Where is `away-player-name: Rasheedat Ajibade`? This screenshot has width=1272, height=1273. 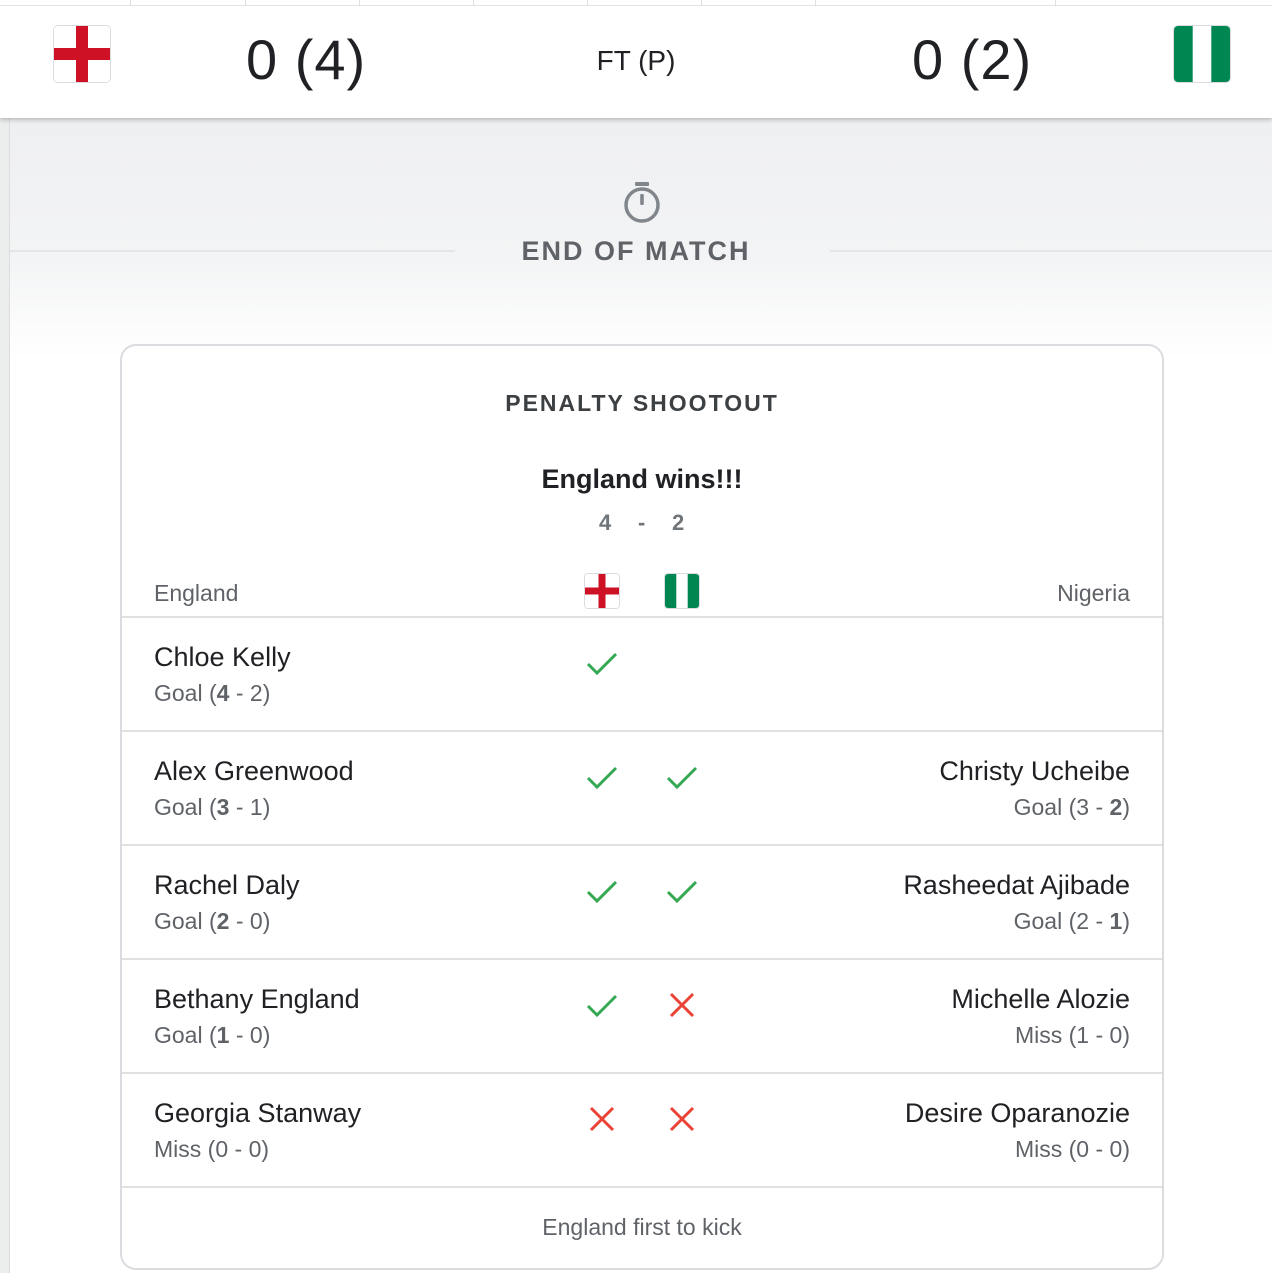 away-player-name: Rasheedat Ajibade is located at coordinates (1016, 885).